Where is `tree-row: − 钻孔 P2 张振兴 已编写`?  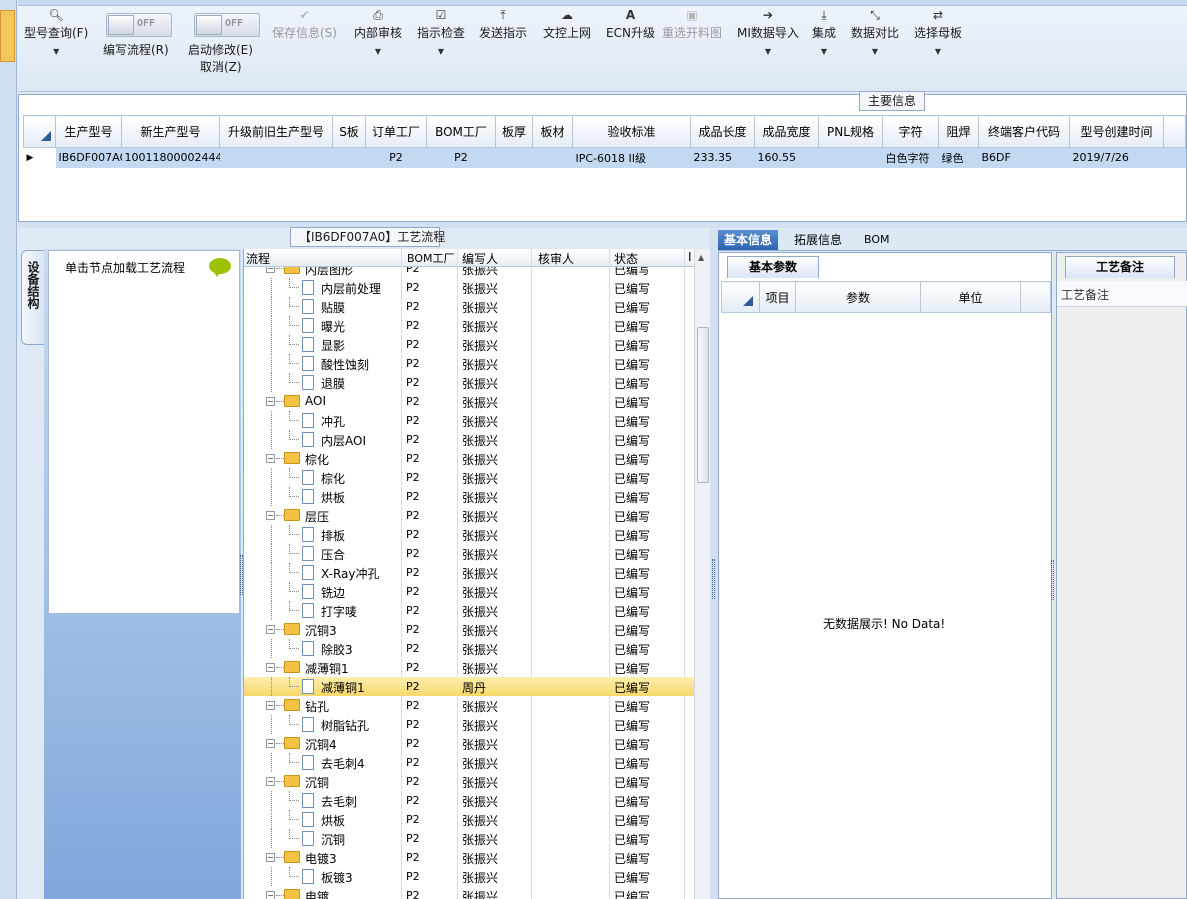 tree-row: − 钻孔 P2 张振兴 已编写 is located at coordinates (469, 705).